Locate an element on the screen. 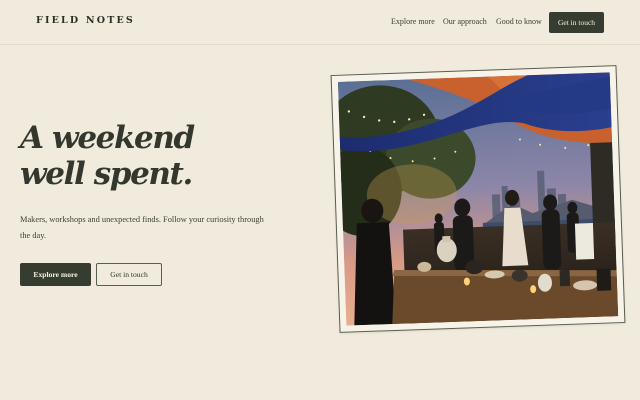 Image resolution: width=640 pixels, height=400 pixels. hero-title-line-2: well spent. is located at coordinates (106, 174).